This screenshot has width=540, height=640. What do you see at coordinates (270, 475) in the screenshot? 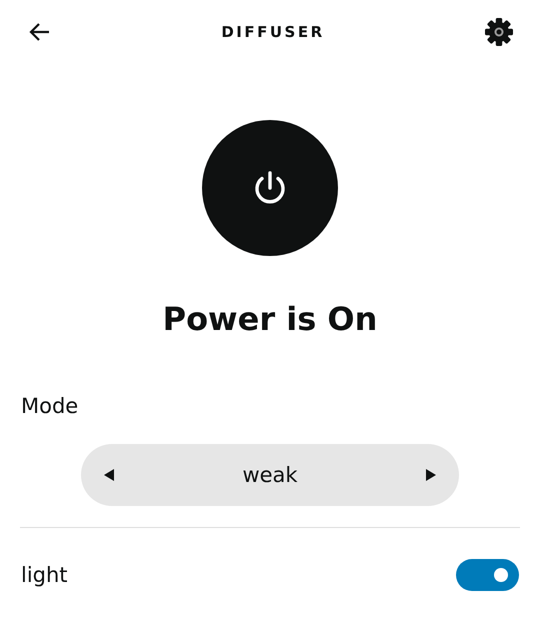
I see `mode-value: weak` at bounding box center [270, 475].